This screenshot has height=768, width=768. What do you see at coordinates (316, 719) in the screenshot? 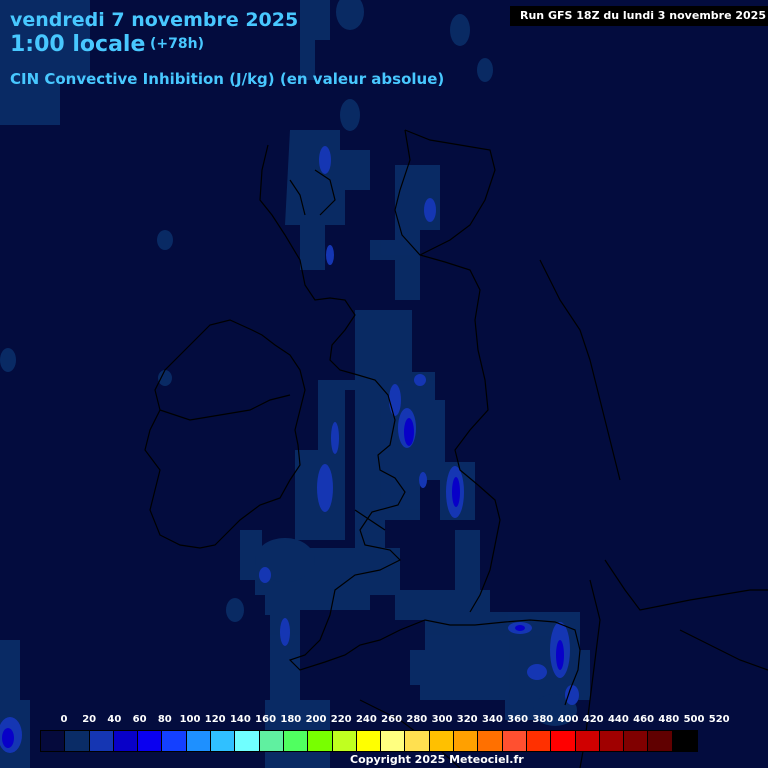
I see `legend-label: 200` at bounding box center [316, 719].